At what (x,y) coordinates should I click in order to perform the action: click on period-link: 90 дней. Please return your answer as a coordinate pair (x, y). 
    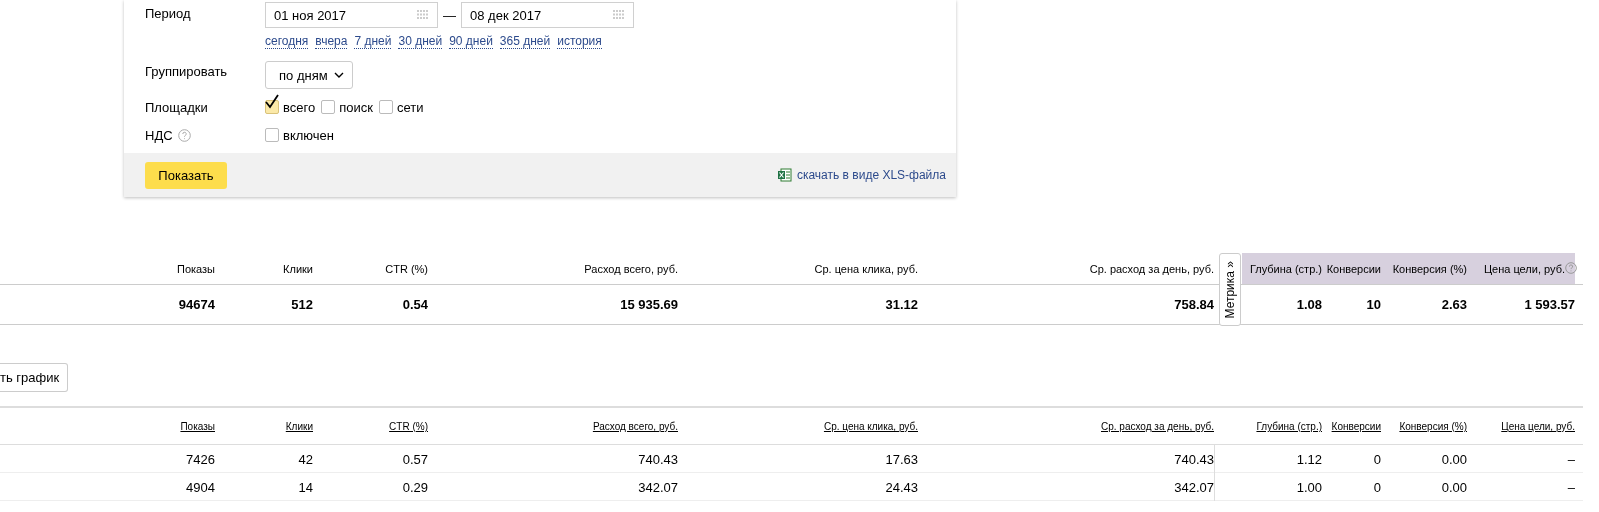
    Looking at the image, I should click on (471, 41).